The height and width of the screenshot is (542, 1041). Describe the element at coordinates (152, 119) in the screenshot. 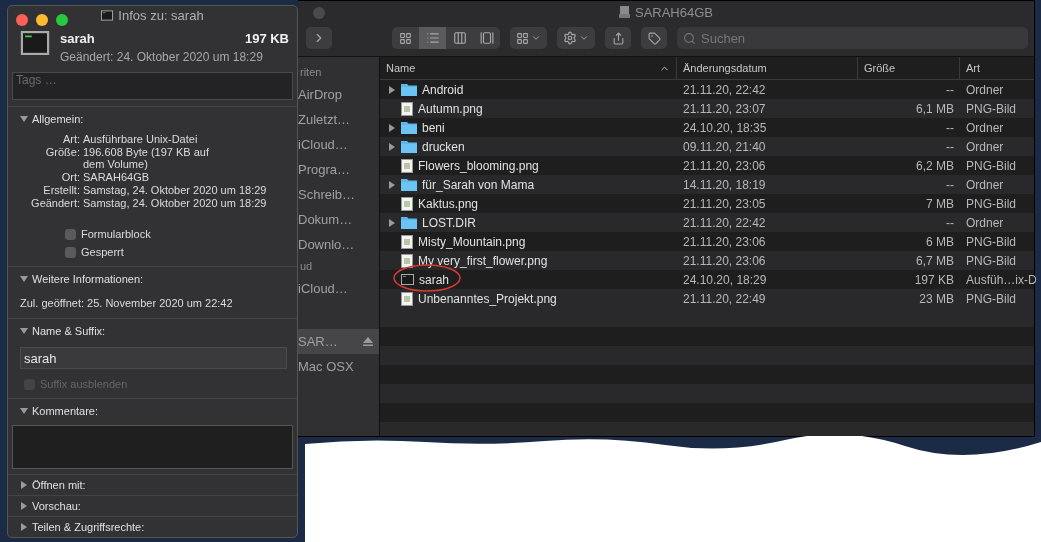

I see `section-header: Allgemein:` at that location.